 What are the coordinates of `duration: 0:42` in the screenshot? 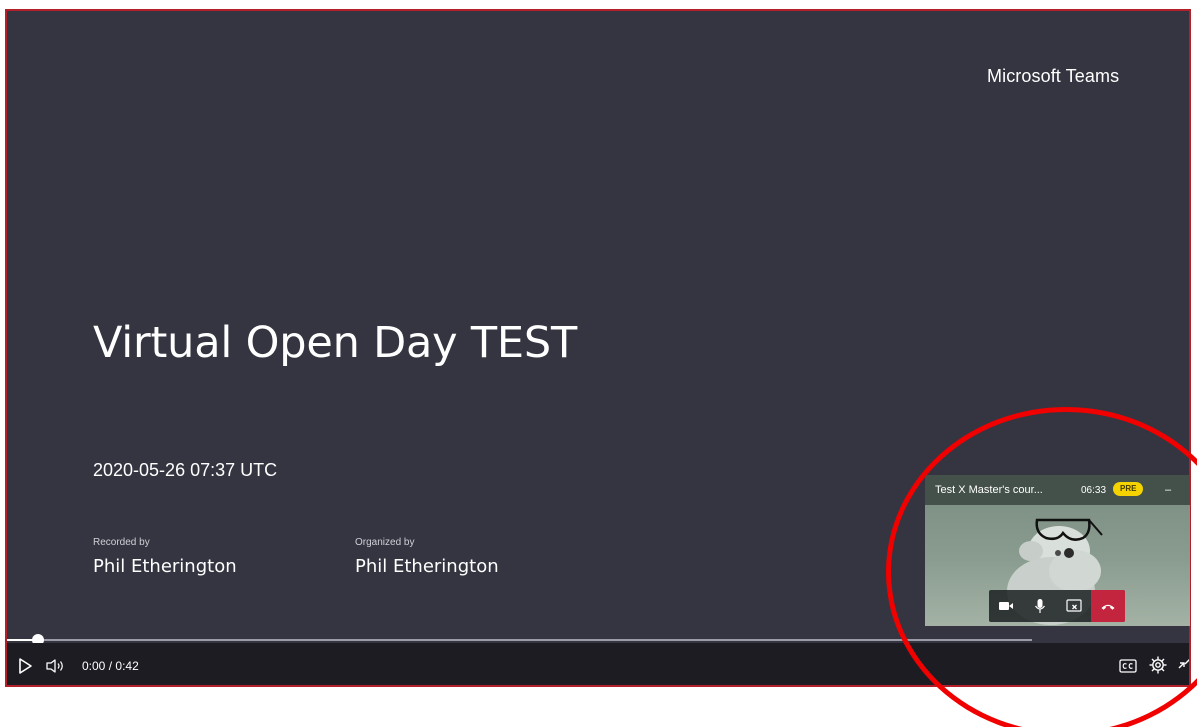 It's located at (127, 666).